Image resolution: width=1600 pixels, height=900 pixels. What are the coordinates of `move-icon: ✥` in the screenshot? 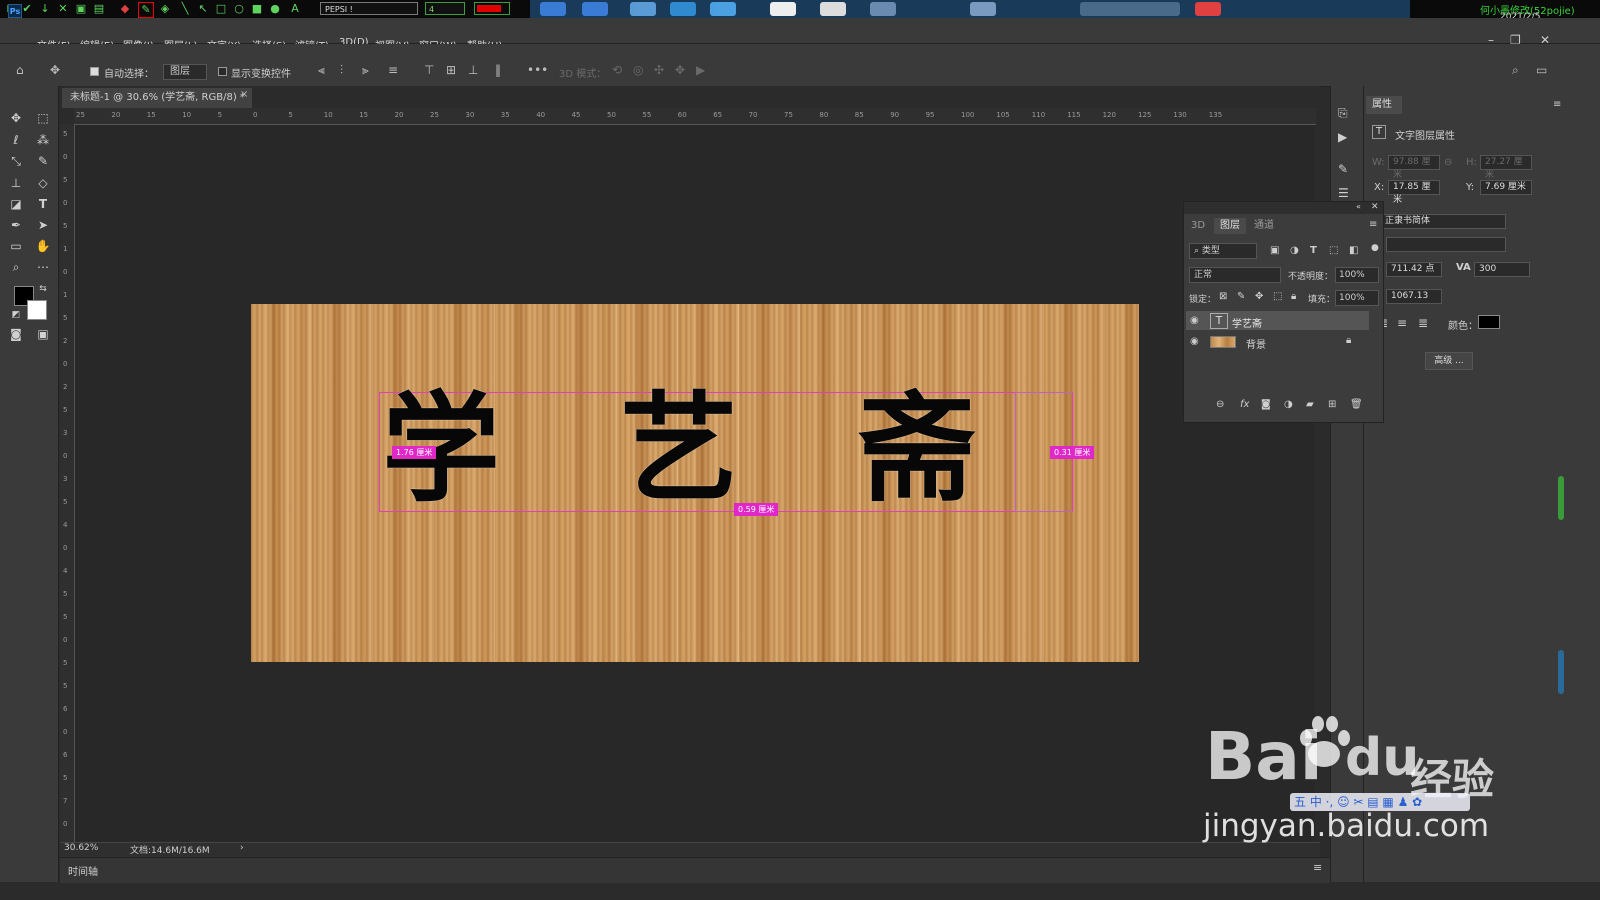 It's located at (16, 118).